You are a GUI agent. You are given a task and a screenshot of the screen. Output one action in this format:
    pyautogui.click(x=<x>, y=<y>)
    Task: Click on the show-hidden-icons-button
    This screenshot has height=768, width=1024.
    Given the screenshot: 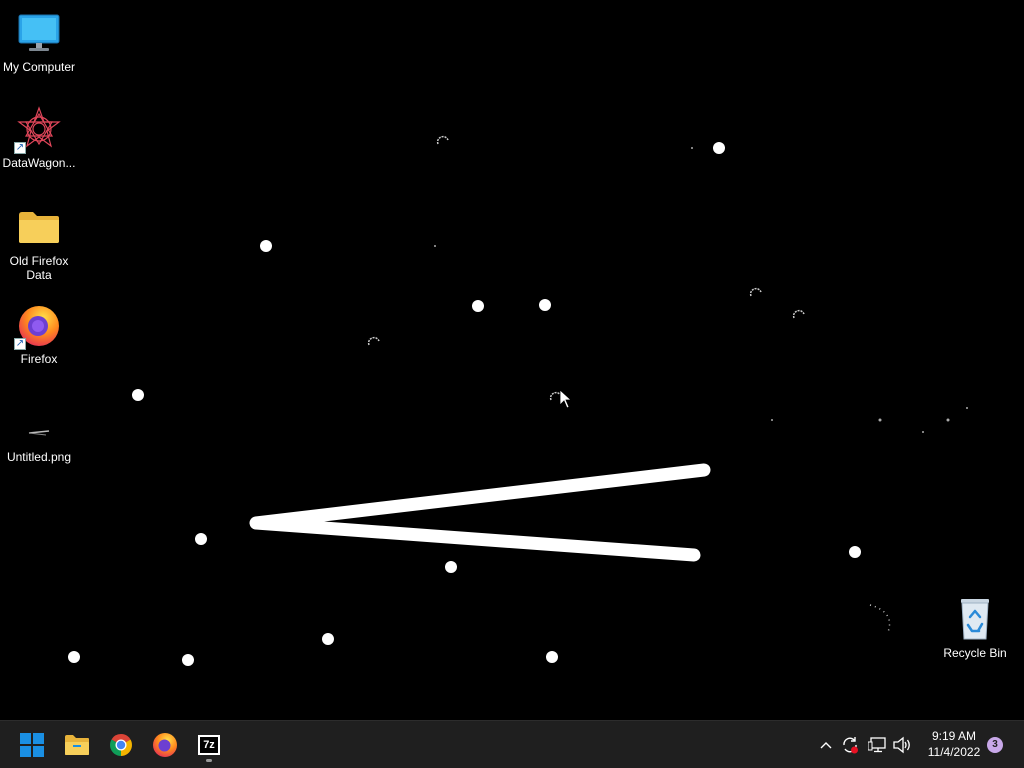 What is the action you would take?
    pyautogui.click(x=826, y=745)
    